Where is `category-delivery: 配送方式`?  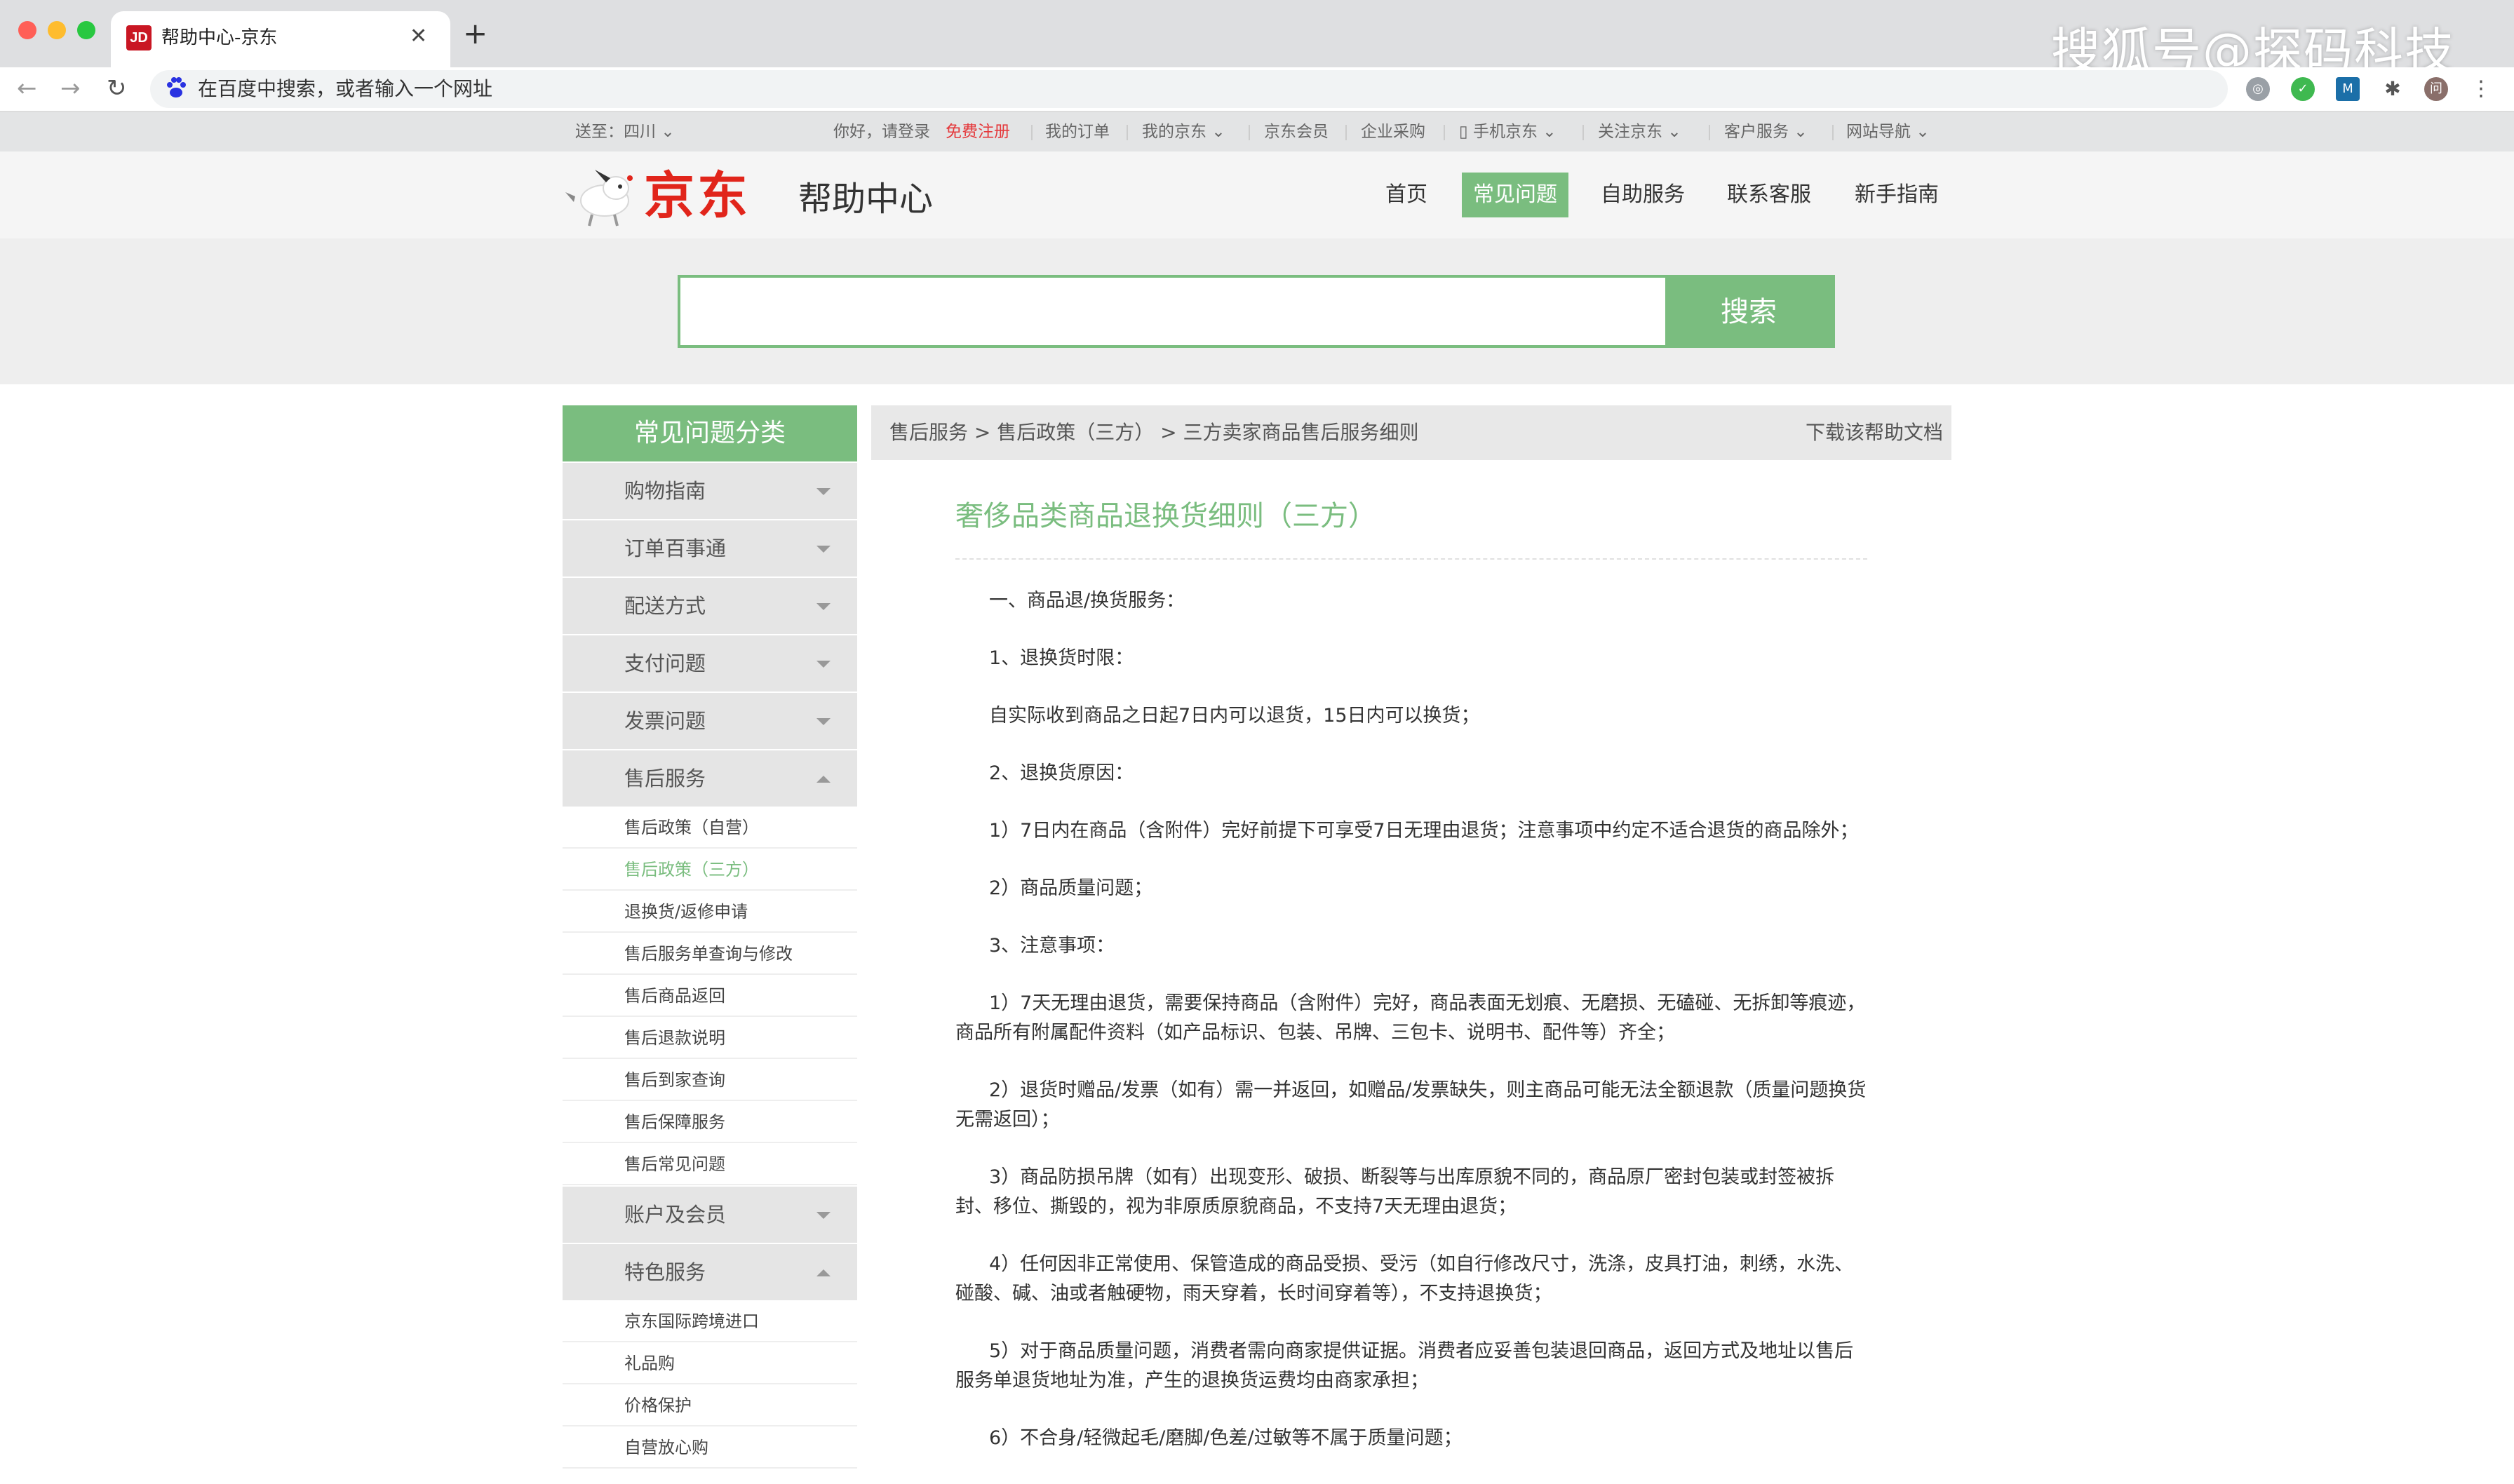 category-delivery: 配送方式 is located at coordinates (710, 606).